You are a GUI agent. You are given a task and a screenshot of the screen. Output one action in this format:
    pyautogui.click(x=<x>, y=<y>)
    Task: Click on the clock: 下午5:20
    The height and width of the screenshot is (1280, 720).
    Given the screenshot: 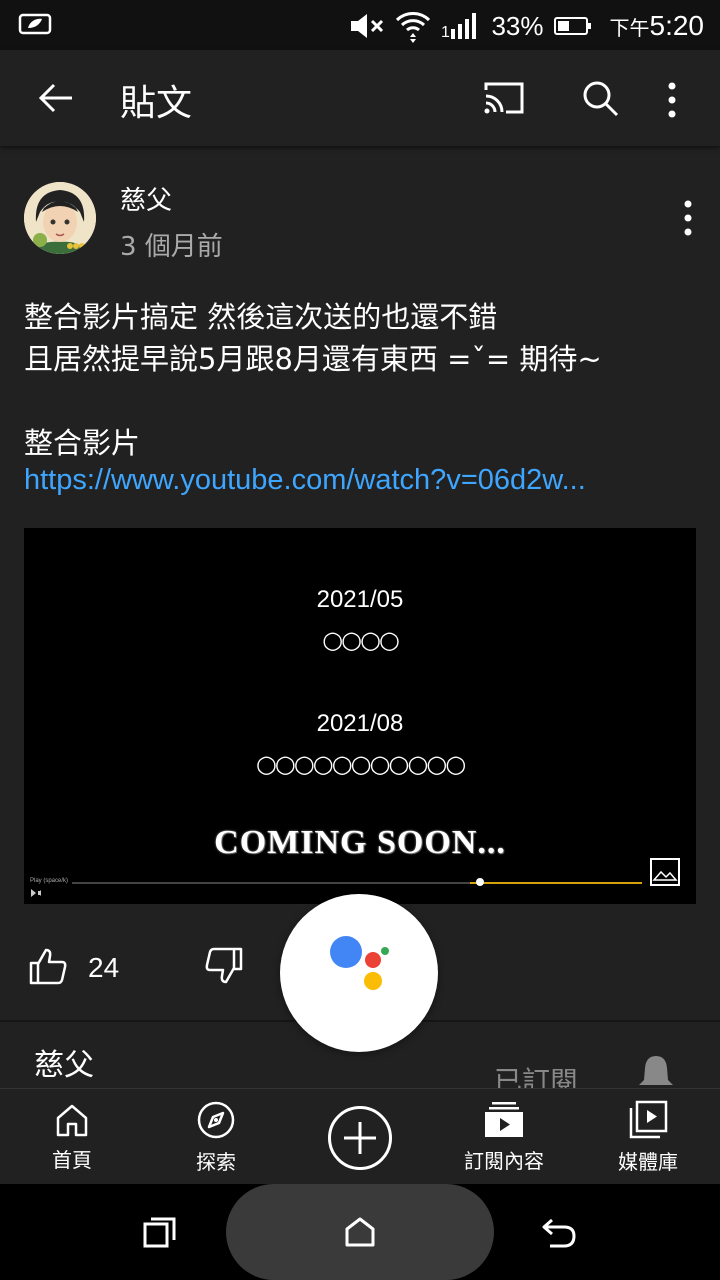 What is the action you would take?
    pyautogui.click(x=657, y=26)
    